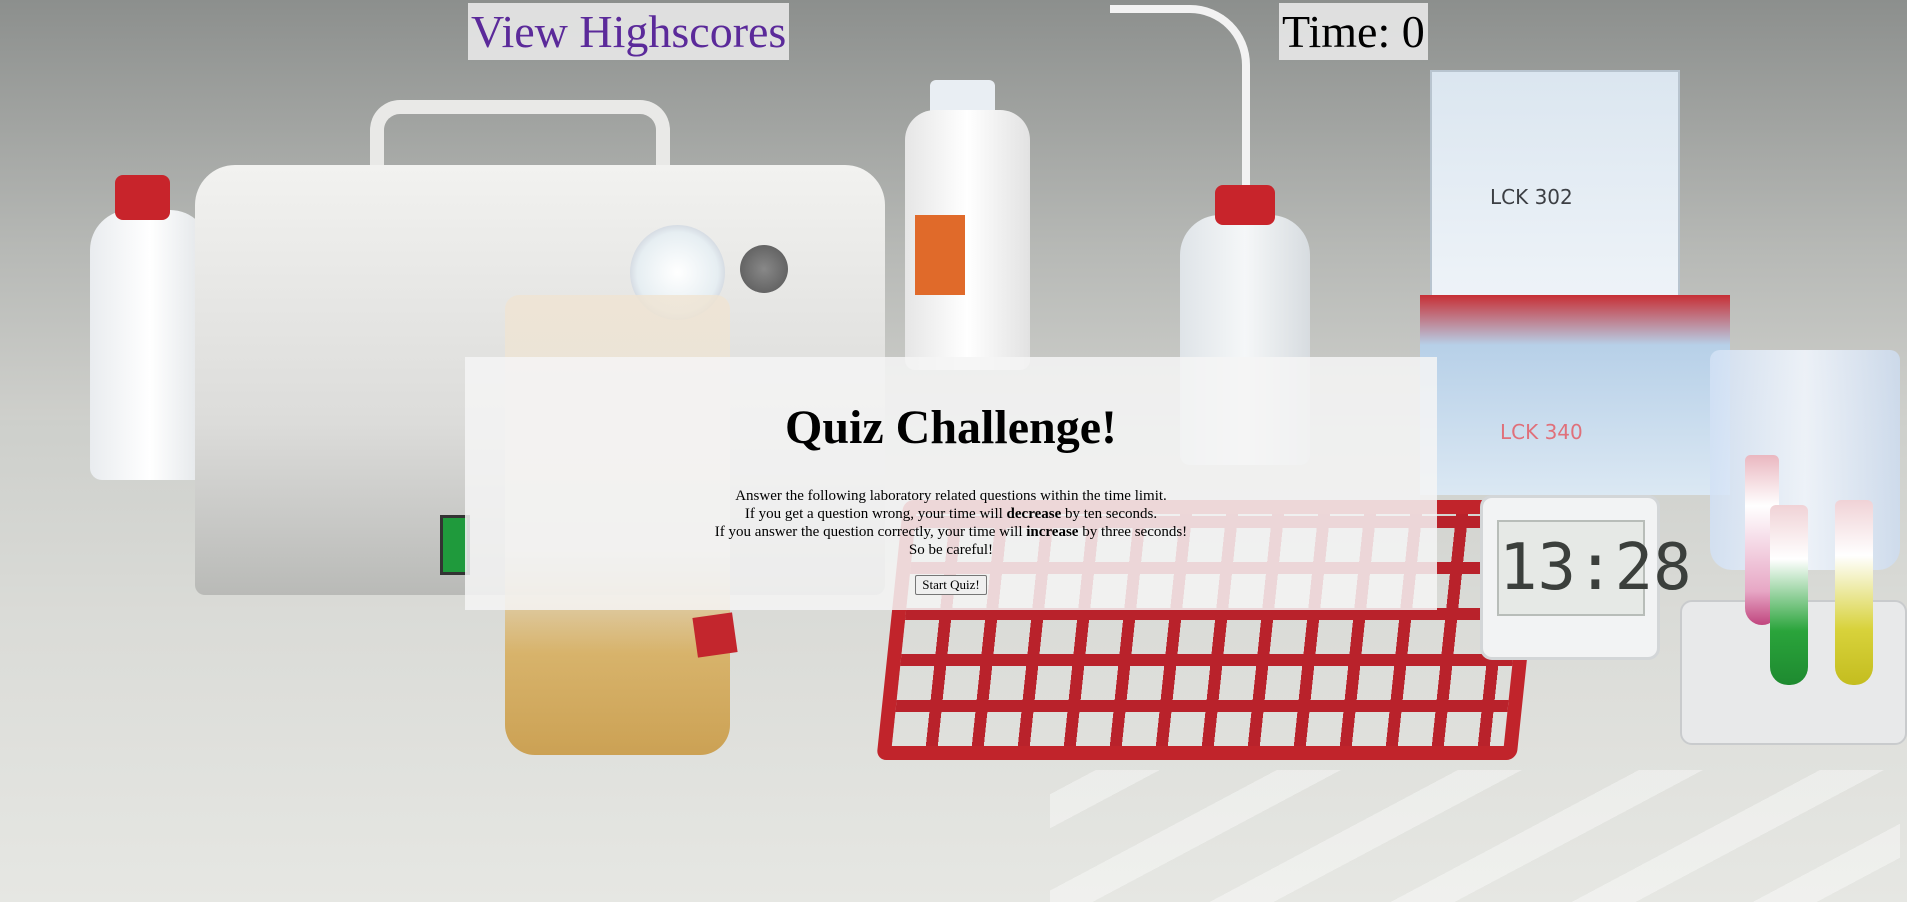 Image resolution: width=1907 pixels, height=902 pixels. What do you see at coordinates (1180, 105) in the screenshot?
I see `wash-bottle-tube` at bounding box center [1180, 105].